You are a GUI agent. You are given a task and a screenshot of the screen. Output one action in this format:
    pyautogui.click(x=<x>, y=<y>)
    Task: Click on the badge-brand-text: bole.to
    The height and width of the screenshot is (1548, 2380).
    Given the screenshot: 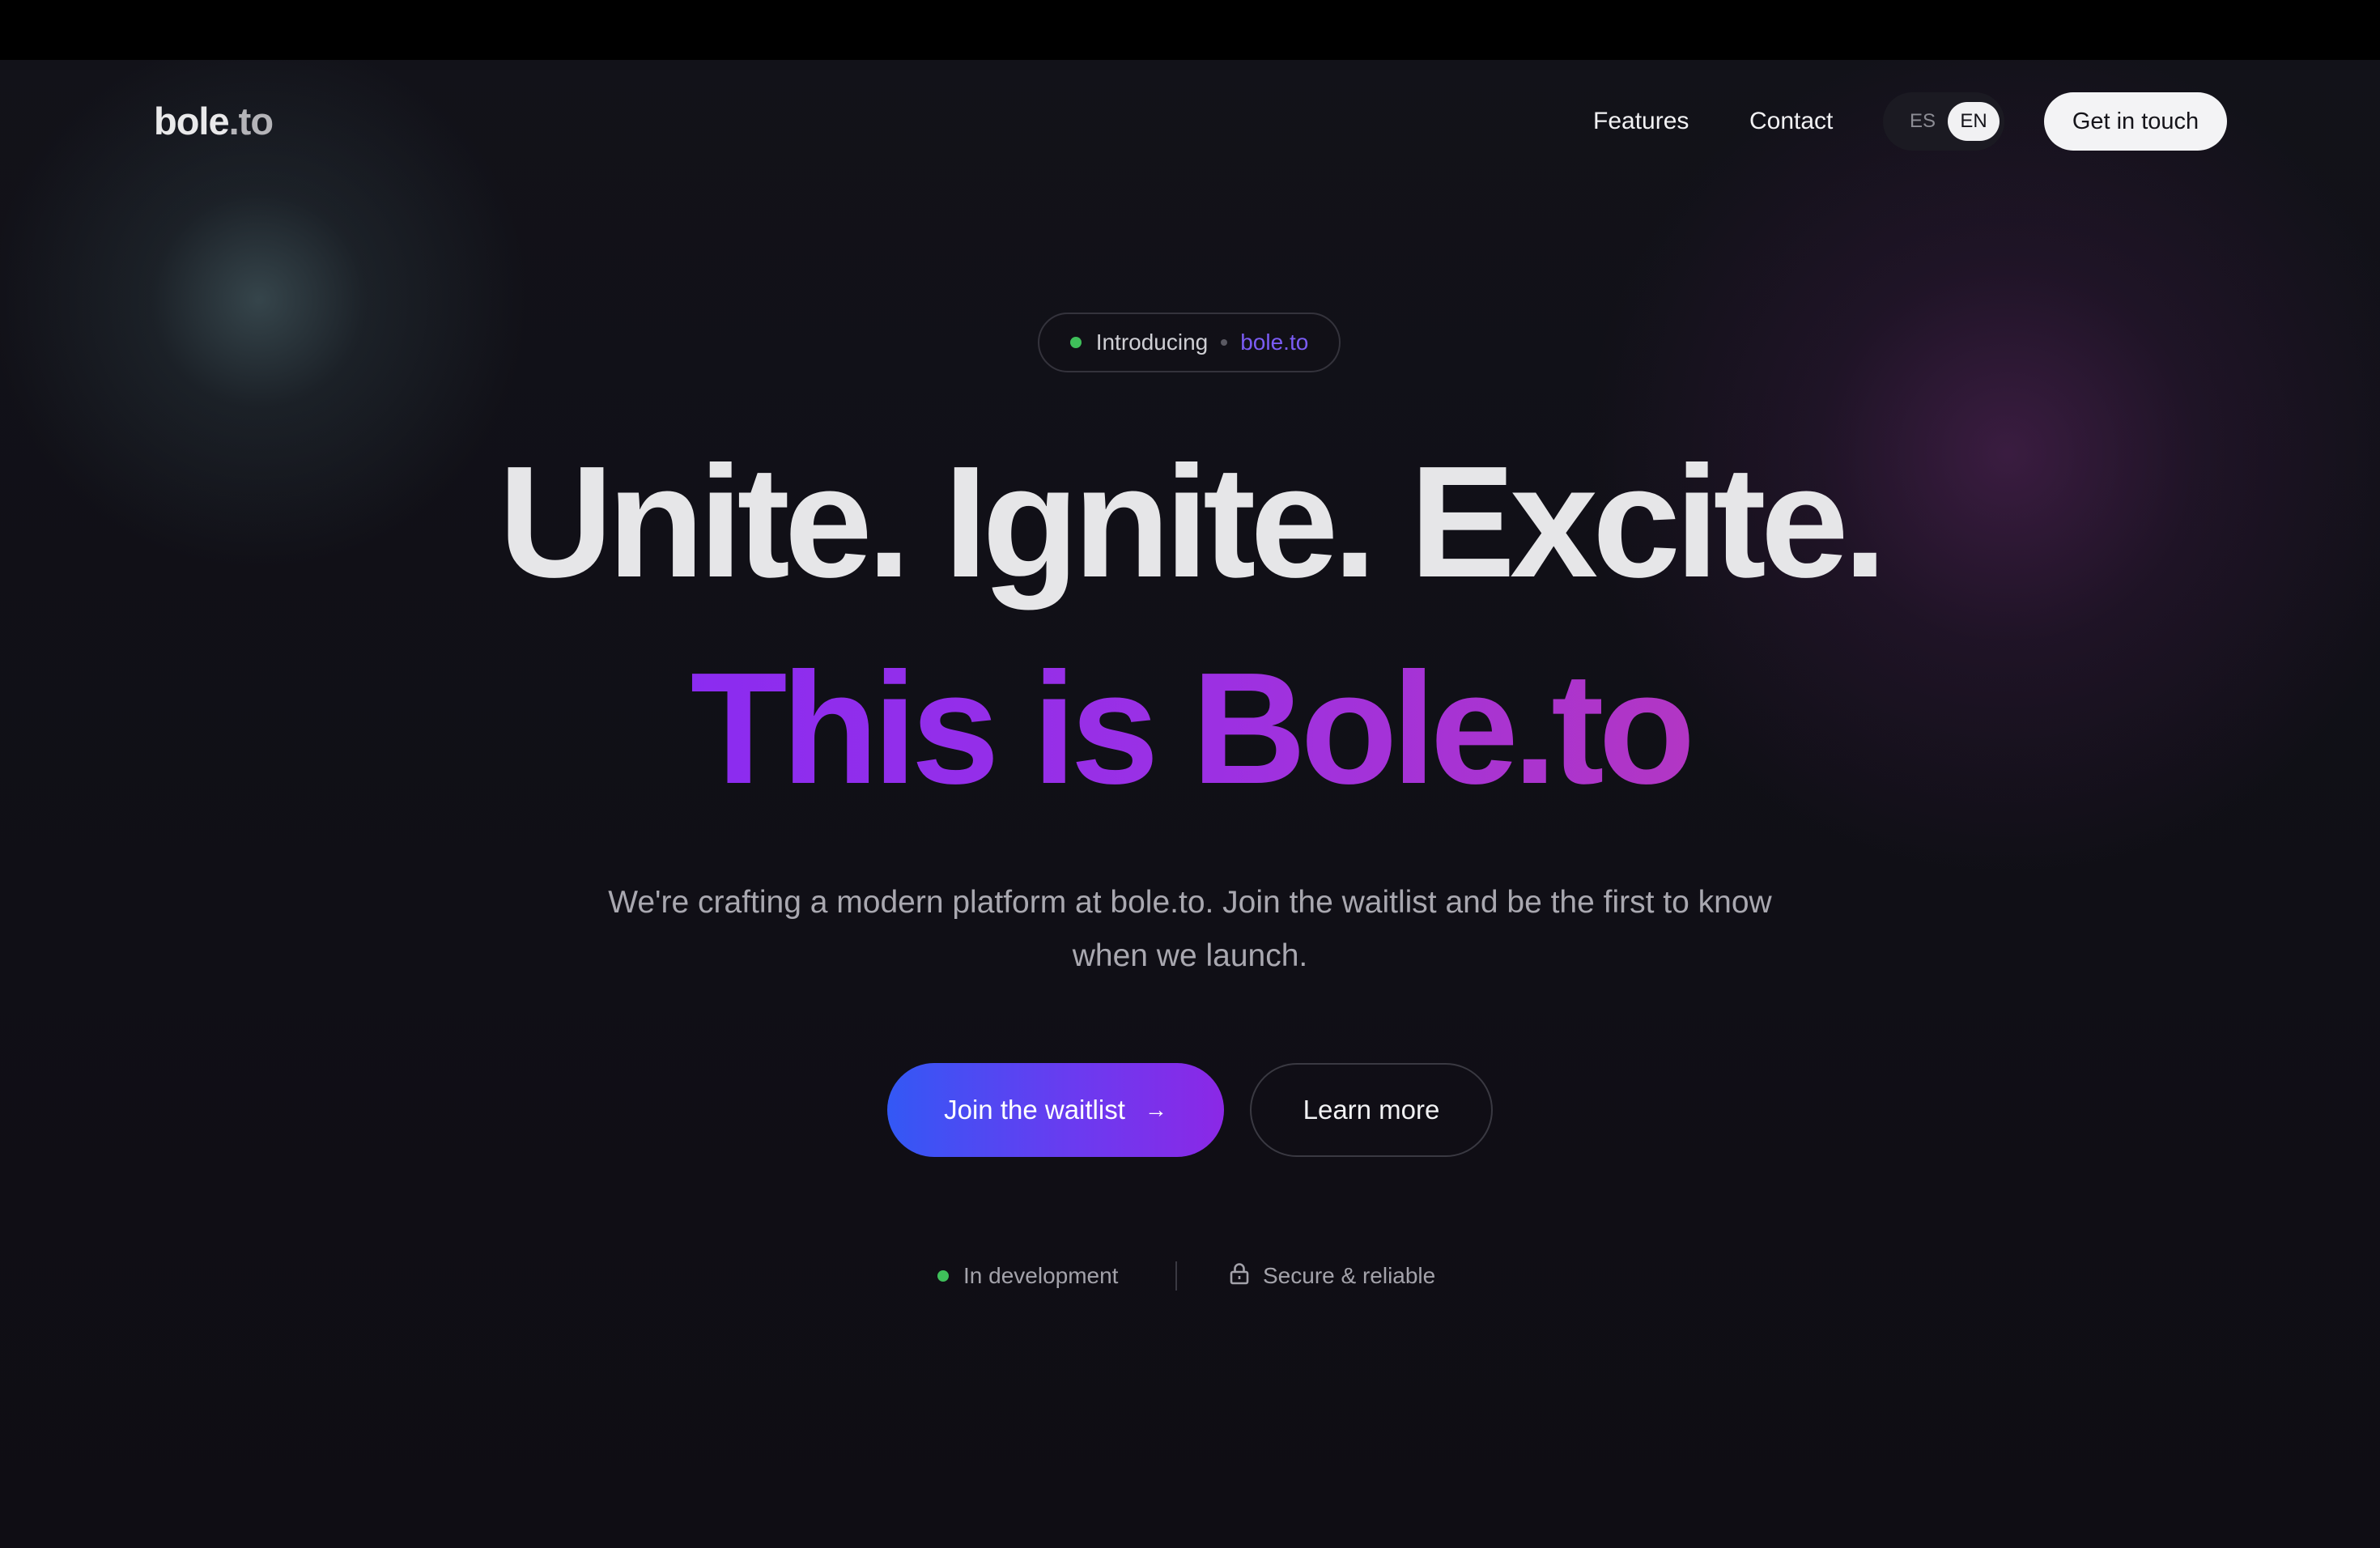 What is the action you would take?
    pyautogui.click(x=1274, y=342)
    